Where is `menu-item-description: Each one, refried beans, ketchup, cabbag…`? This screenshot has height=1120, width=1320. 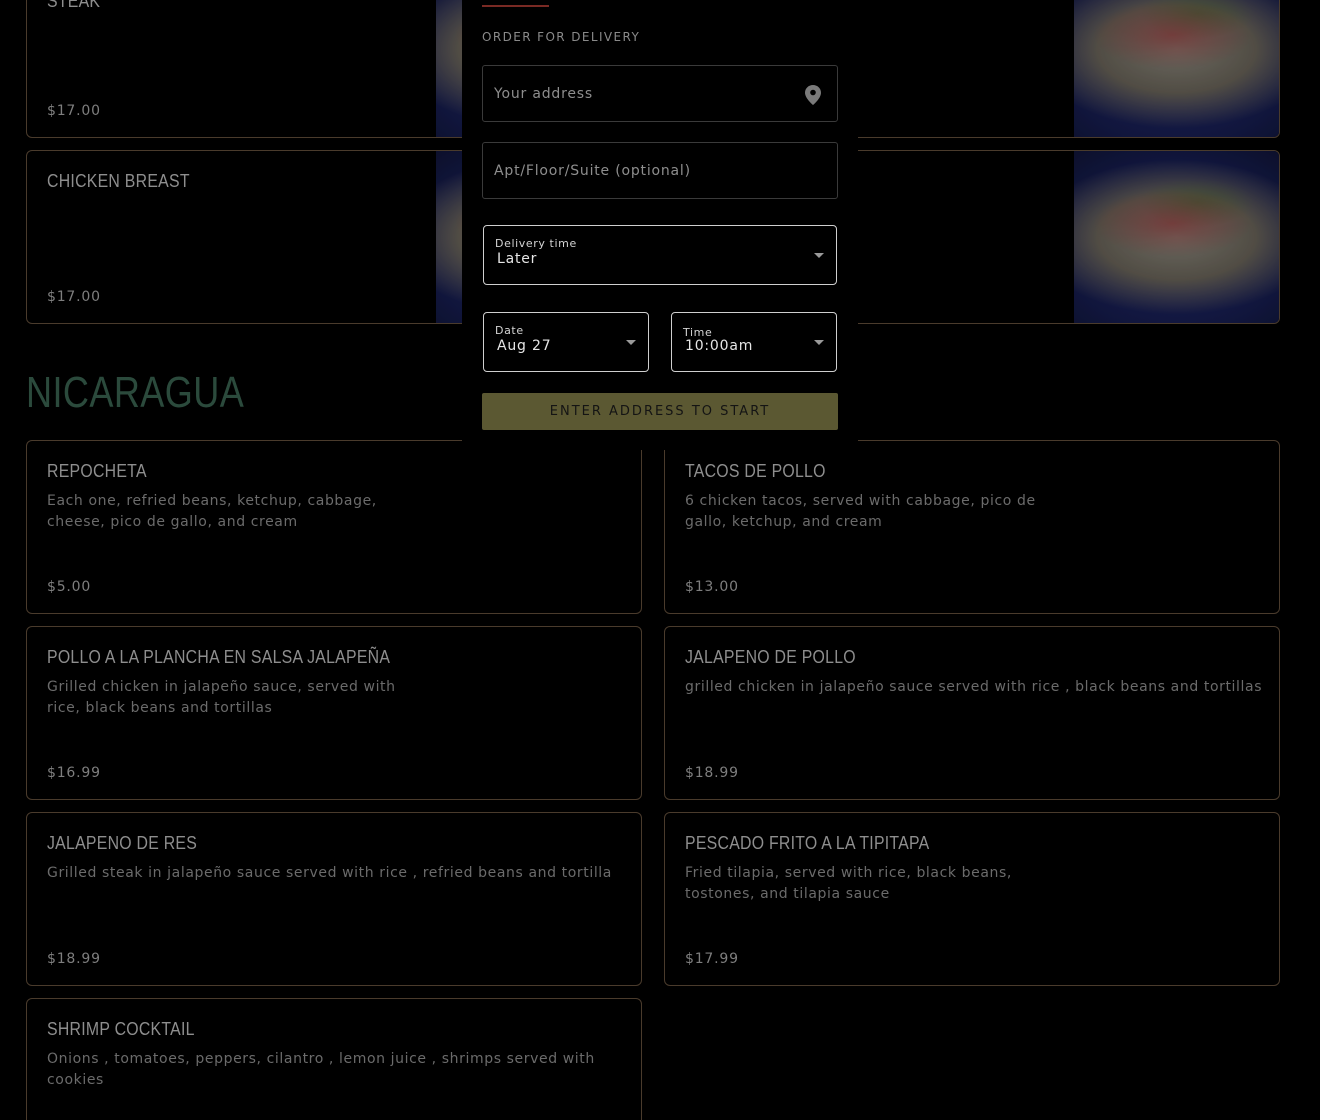
menu-item-description: Each one, refried beans, ketchup, cabbag… is located at coordinates (212, 511).